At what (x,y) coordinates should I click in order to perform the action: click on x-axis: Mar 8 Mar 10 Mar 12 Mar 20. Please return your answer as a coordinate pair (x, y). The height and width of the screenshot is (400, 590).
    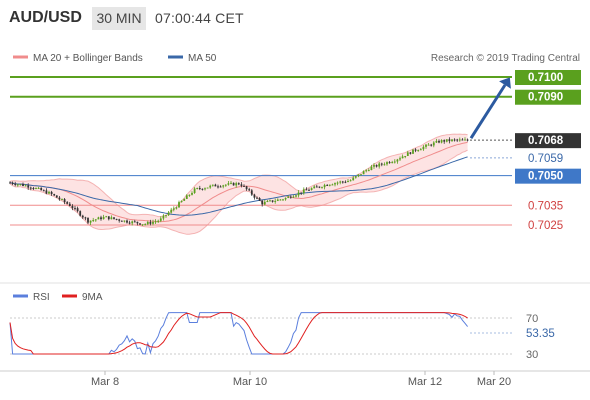
    Looking at the image, I should click on (301, 379).